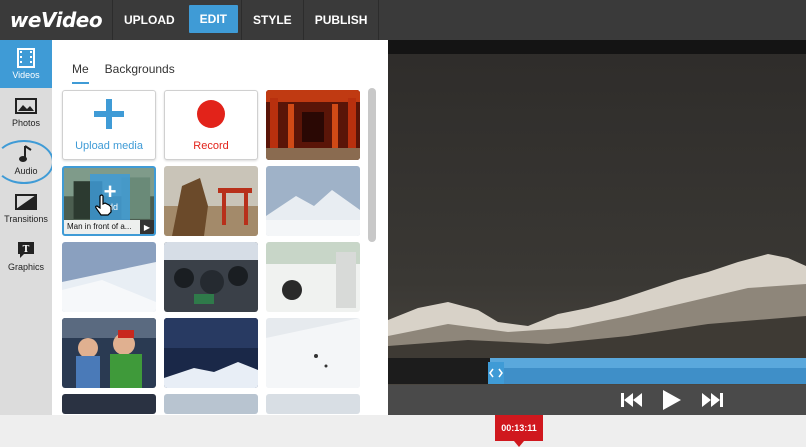  I want to click on sidebar-item-graphics: T Graphics, so click(26, 256).